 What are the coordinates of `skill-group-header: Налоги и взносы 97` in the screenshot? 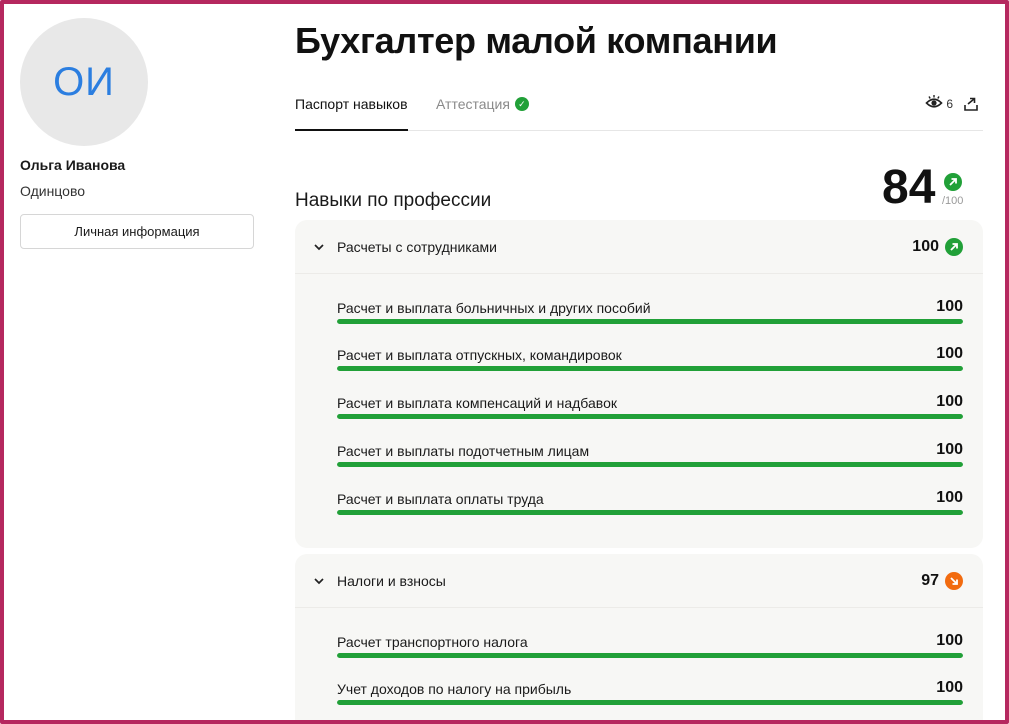 It's located at (639, 581).